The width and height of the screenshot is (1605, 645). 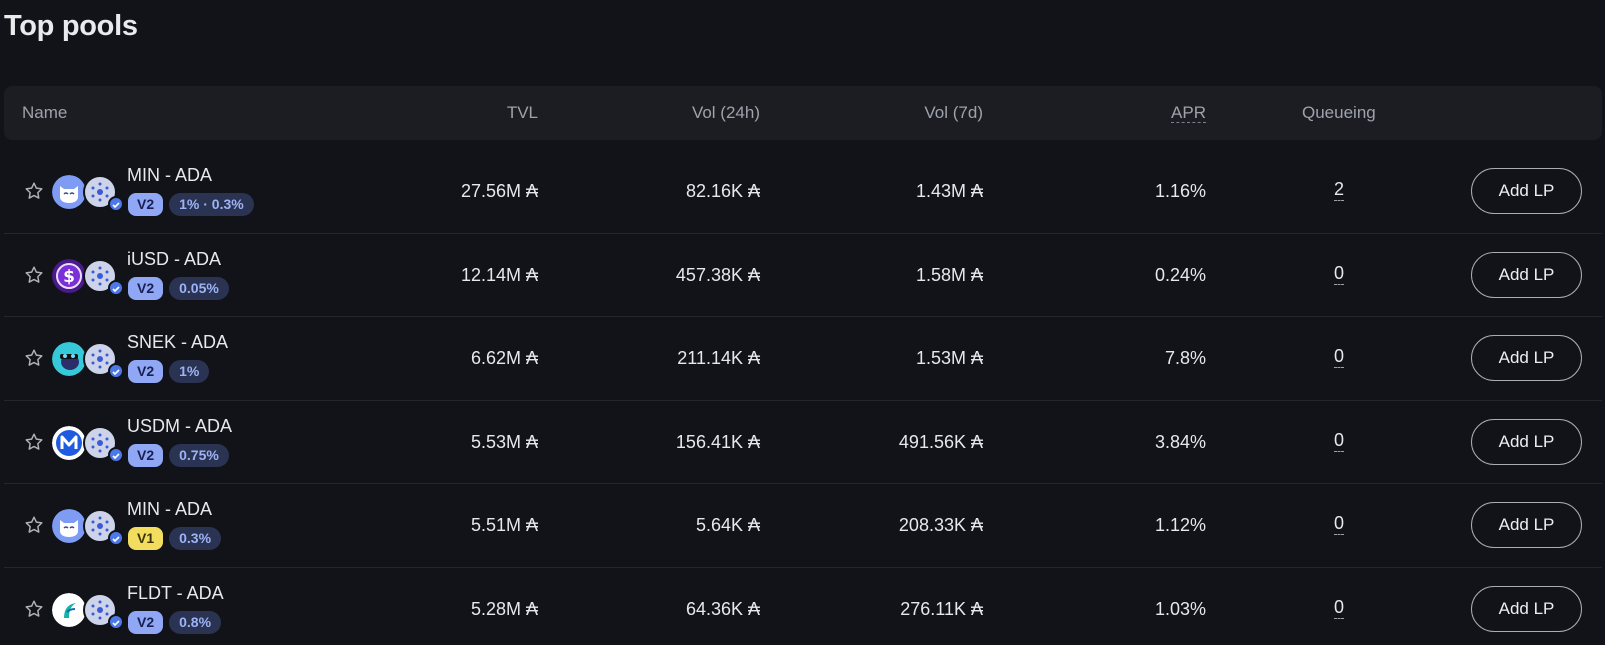 What do you see at coordinates (44, 113) in the screenshot?
I see `column-header-name: Name` at bounding box center [44, 113].